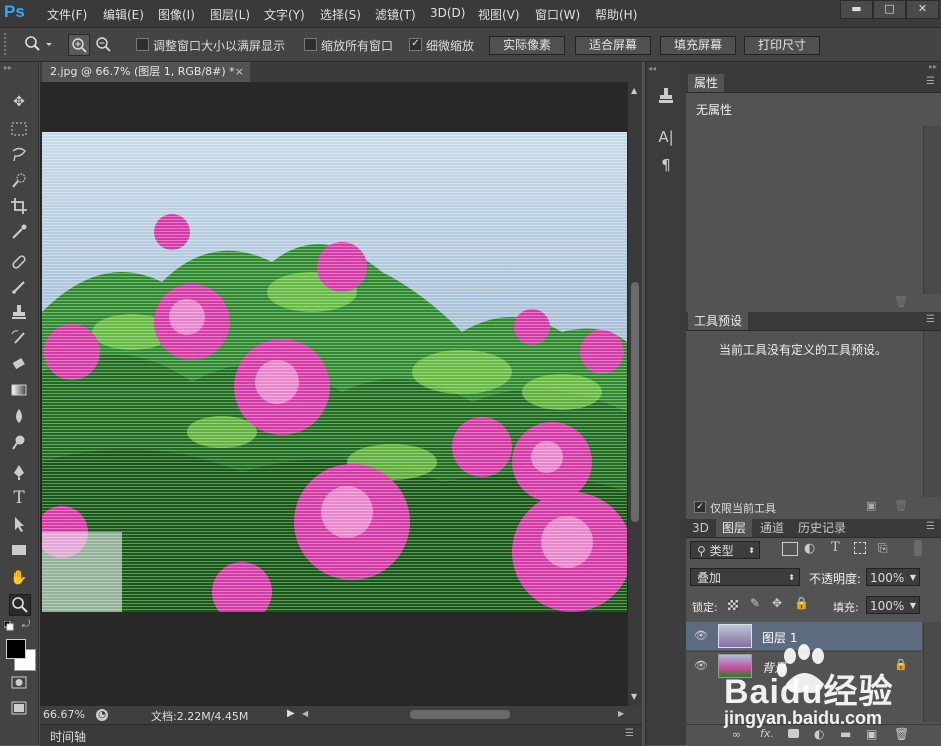 Image resolution: width=941 pixels, height=746 pixels. Describe the element at coordinates (871, 734) in the screenshot. I see `new-layer-icon: ▣` at that location.